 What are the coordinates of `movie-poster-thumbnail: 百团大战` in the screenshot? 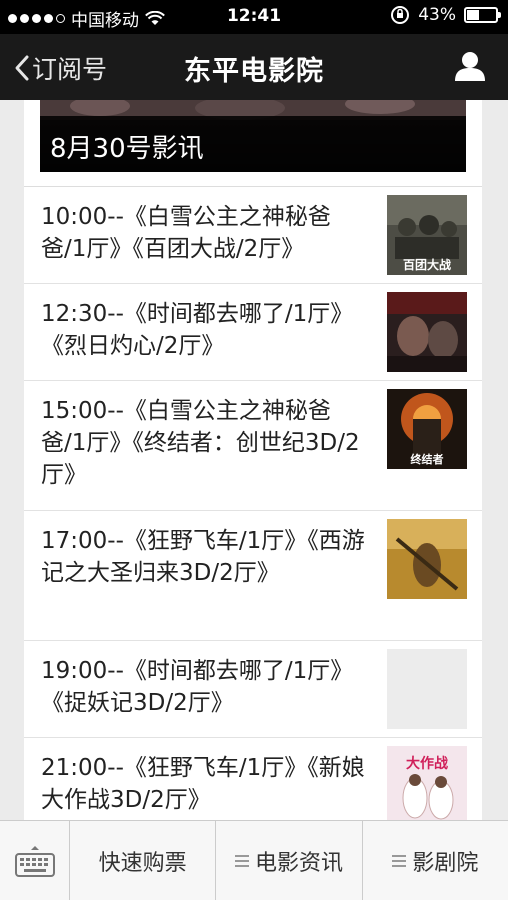 It's located at (427, 235).